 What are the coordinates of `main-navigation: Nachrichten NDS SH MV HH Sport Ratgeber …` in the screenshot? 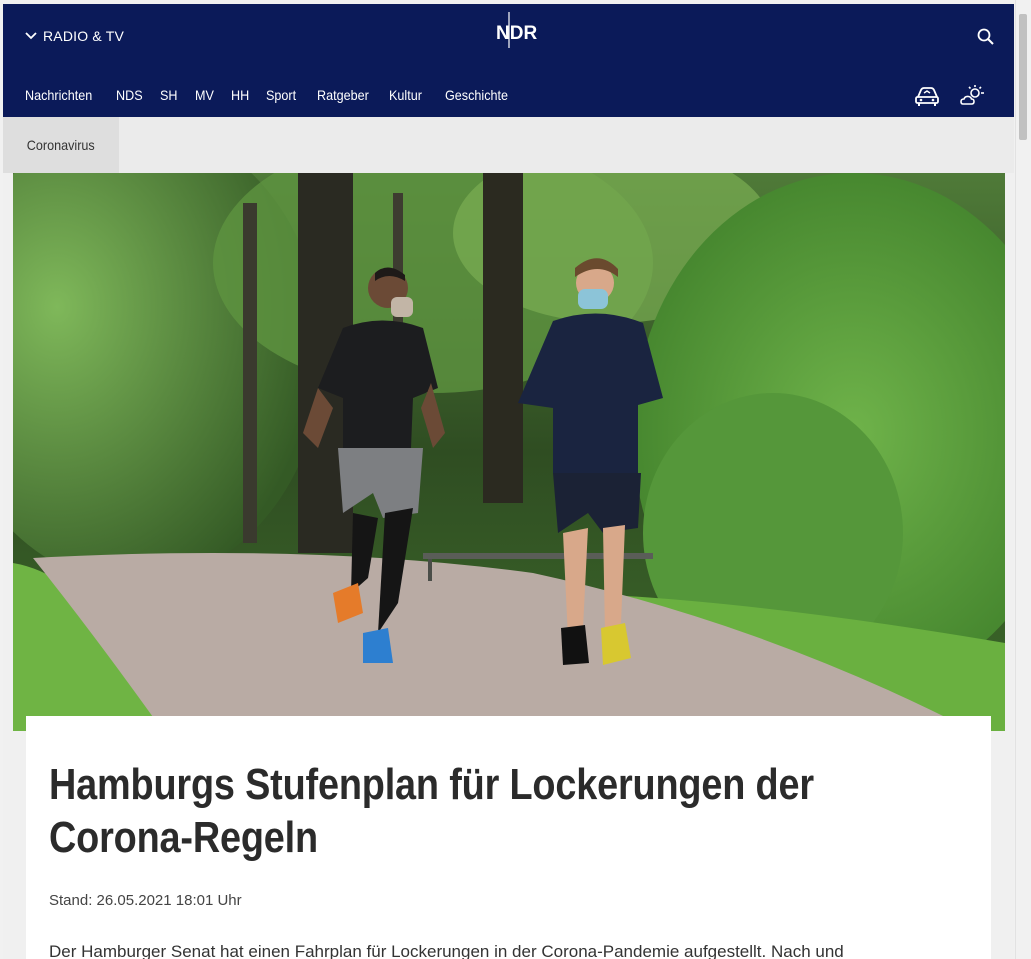 It's located at (270, 95).